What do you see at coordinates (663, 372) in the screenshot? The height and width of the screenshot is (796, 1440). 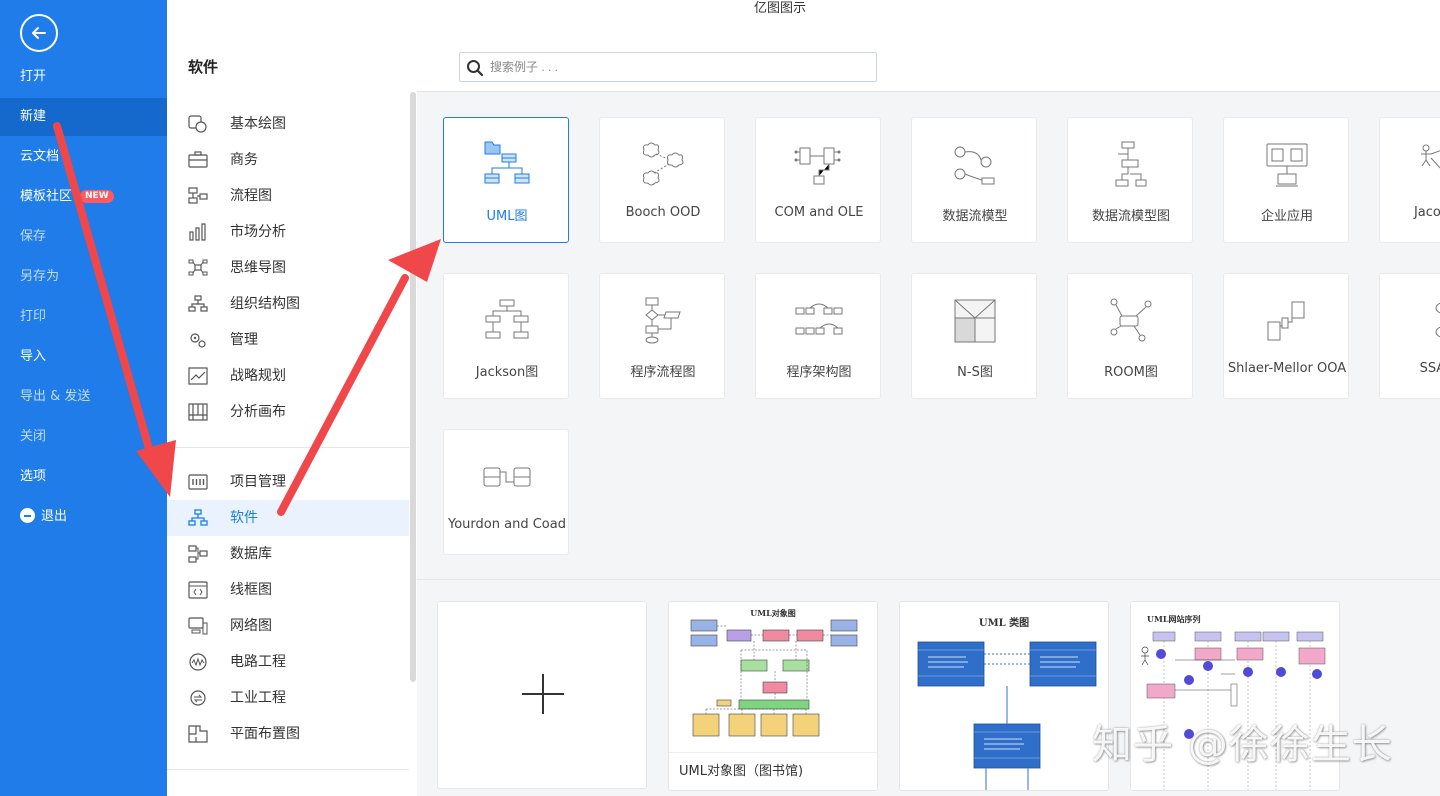 I see `tile-label: 程序流程图` at bounding box center [663, 372].